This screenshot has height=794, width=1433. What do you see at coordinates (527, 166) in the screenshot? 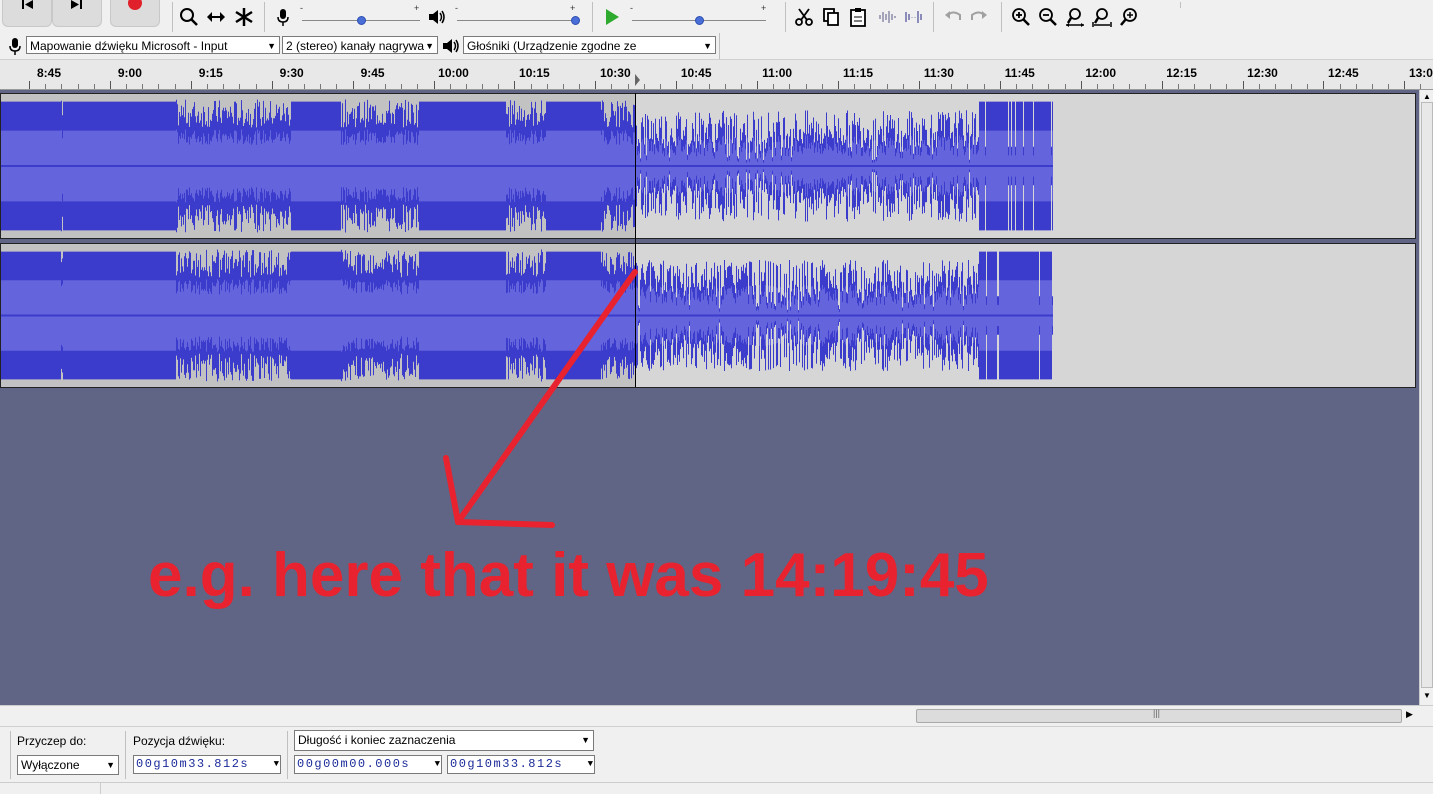
I see `waveform-left` at bounding box center [527, 166].